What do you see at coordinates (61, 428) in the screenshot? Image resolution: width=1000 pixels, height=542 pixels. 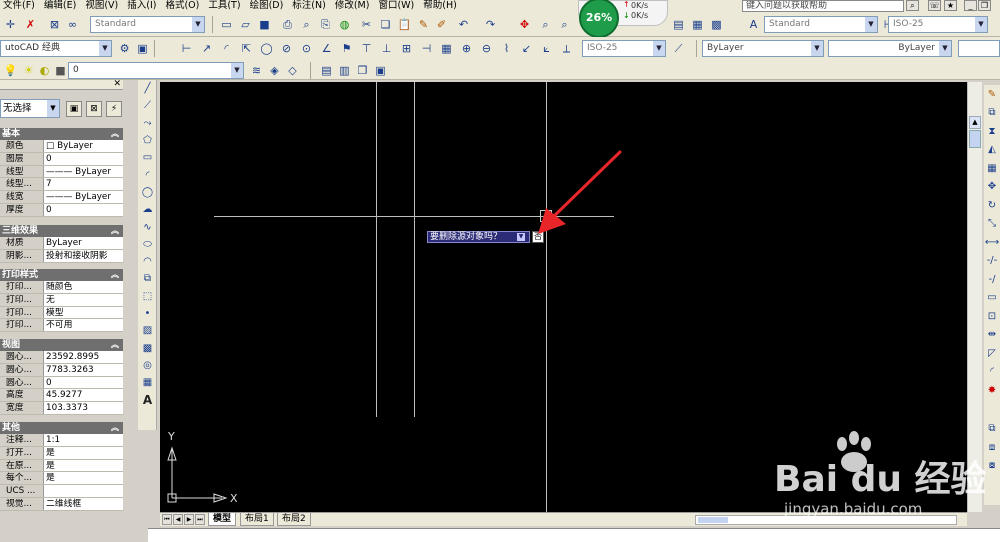 I see `section-header: 其他 ︽` at bounding box center [61, 428].